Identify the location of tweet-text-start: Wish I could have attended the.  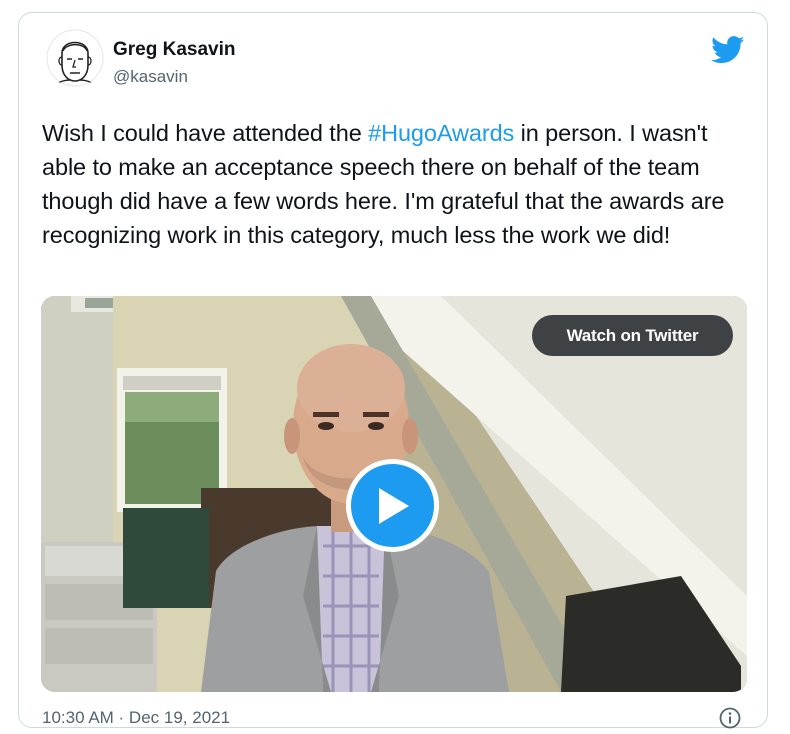
(205, 133).